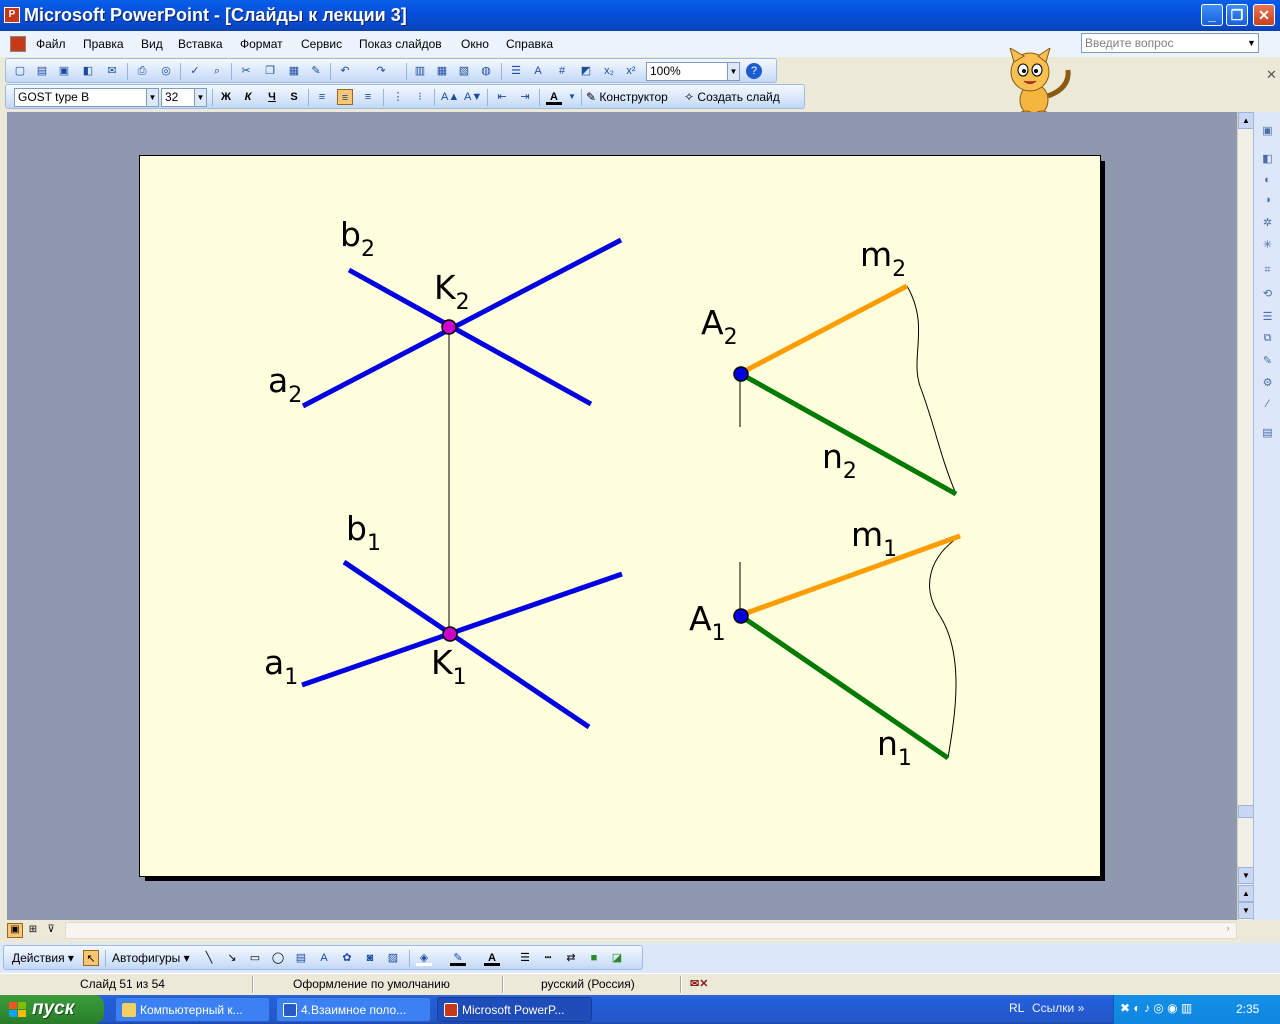  Describe the element at coordinates (217, 71) in the screenshot. I see `research-icon: ⌕` at that location.